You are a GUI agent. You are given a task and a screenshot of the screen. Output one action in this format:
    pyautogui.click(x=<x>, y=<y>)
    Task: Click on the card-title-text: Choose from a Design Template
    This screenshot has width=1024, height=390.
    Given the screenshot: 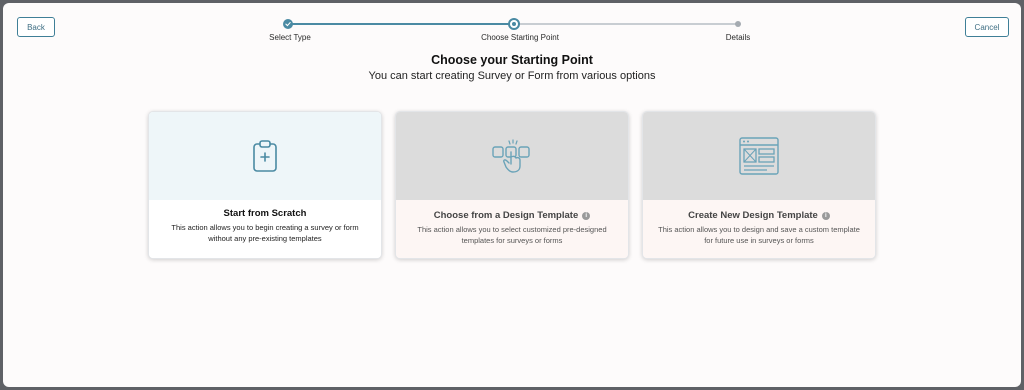 What is the action you would take?
    pyautogui.click(x=506, y=215)
    